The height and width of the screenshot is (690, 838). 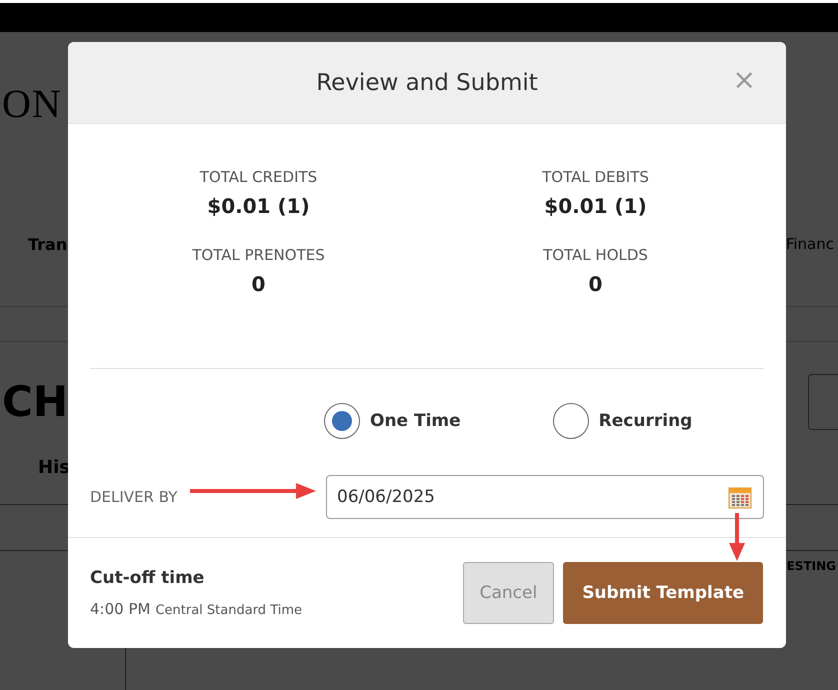 What do you see at coordinates (134, 497) in the screenshot?
I see `field-label: DELIVER BY` at bounding box center [134, 497].